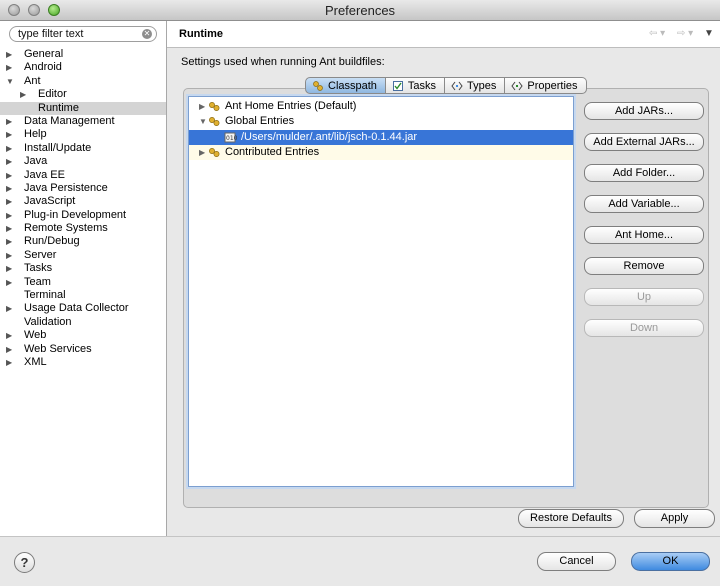  Describe the element at coordinates (381, 153) in the screenshot. I see `classpath-entry: ▶ Contributed Entries` at that location.